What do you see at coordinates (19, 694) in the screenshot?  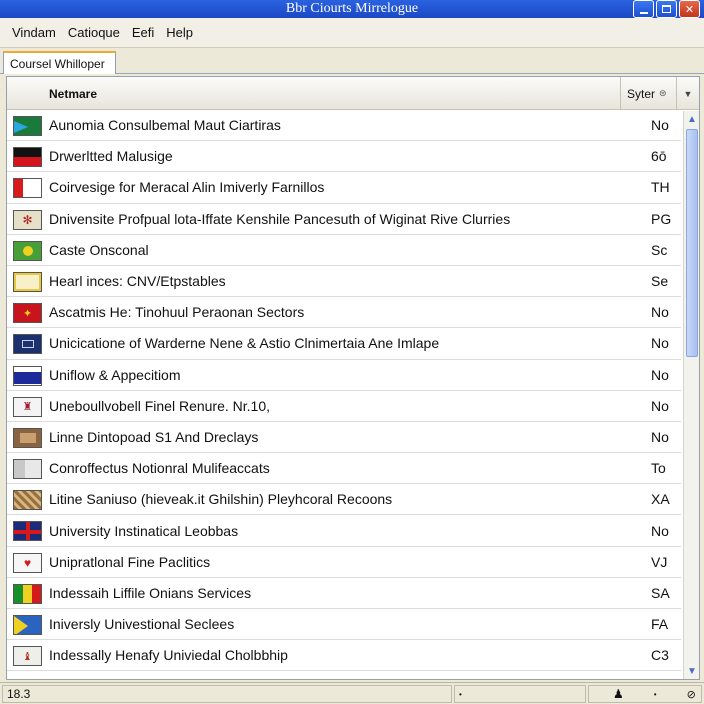 I see `status-text: 18.3` at bounding box center [19, 694].